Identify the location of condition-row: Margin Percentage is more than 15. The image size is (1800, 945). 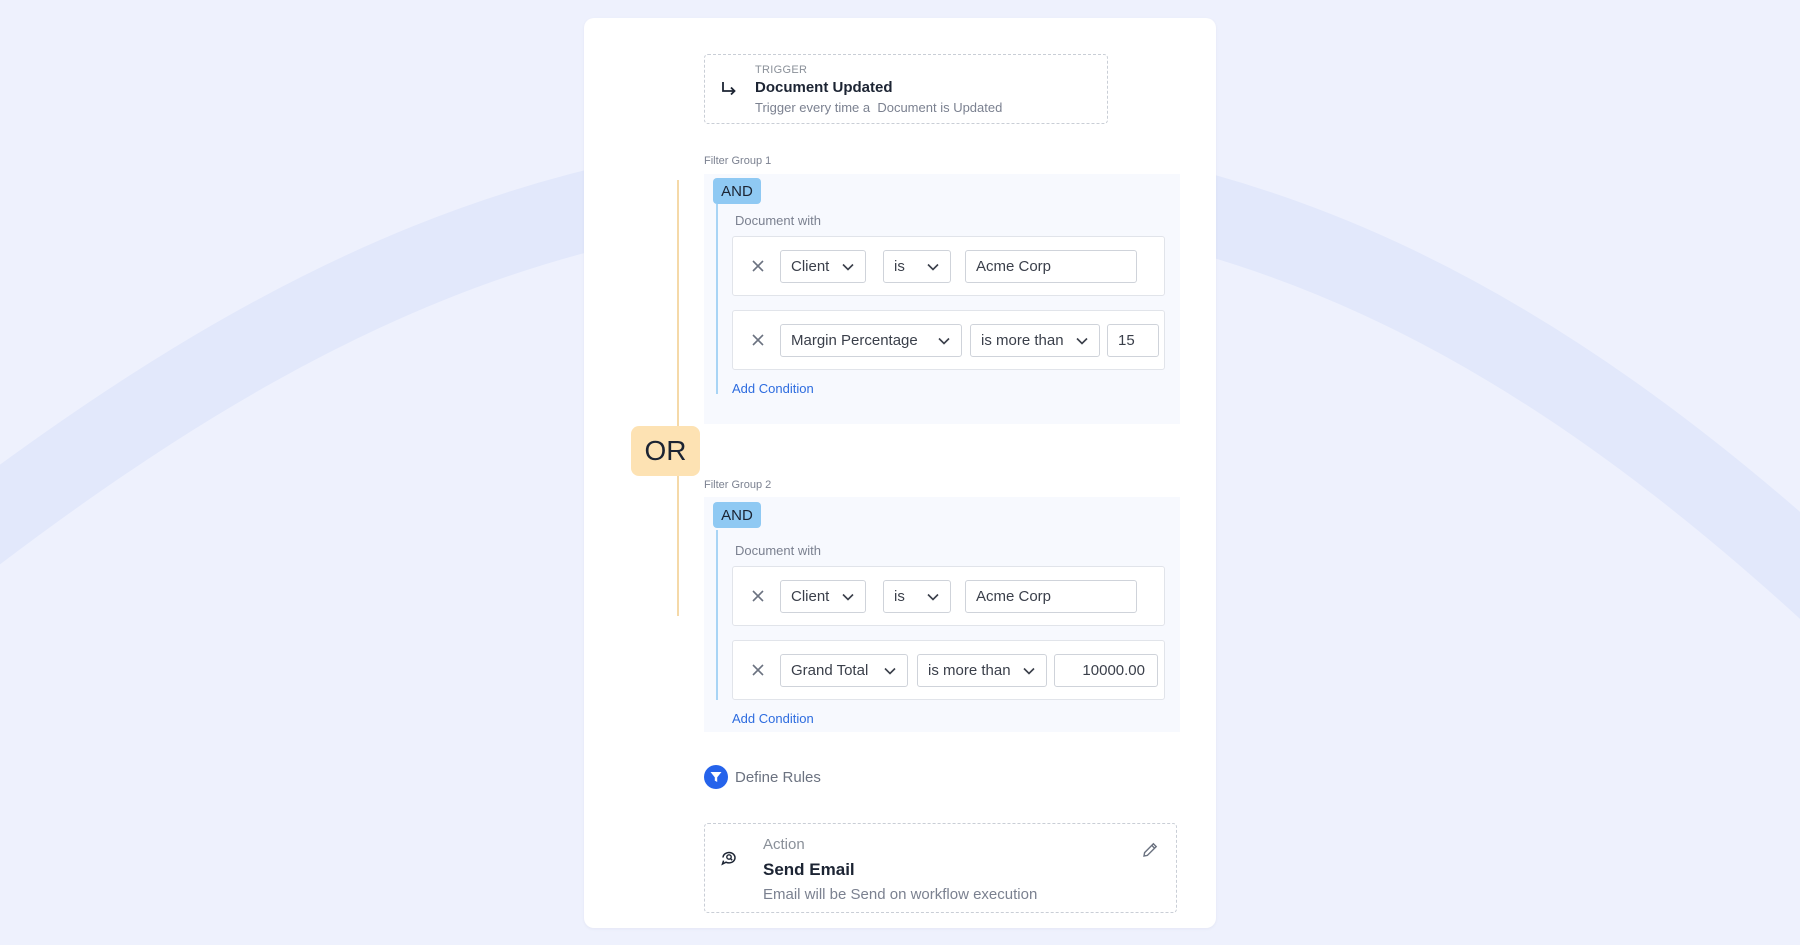
(948, 340).